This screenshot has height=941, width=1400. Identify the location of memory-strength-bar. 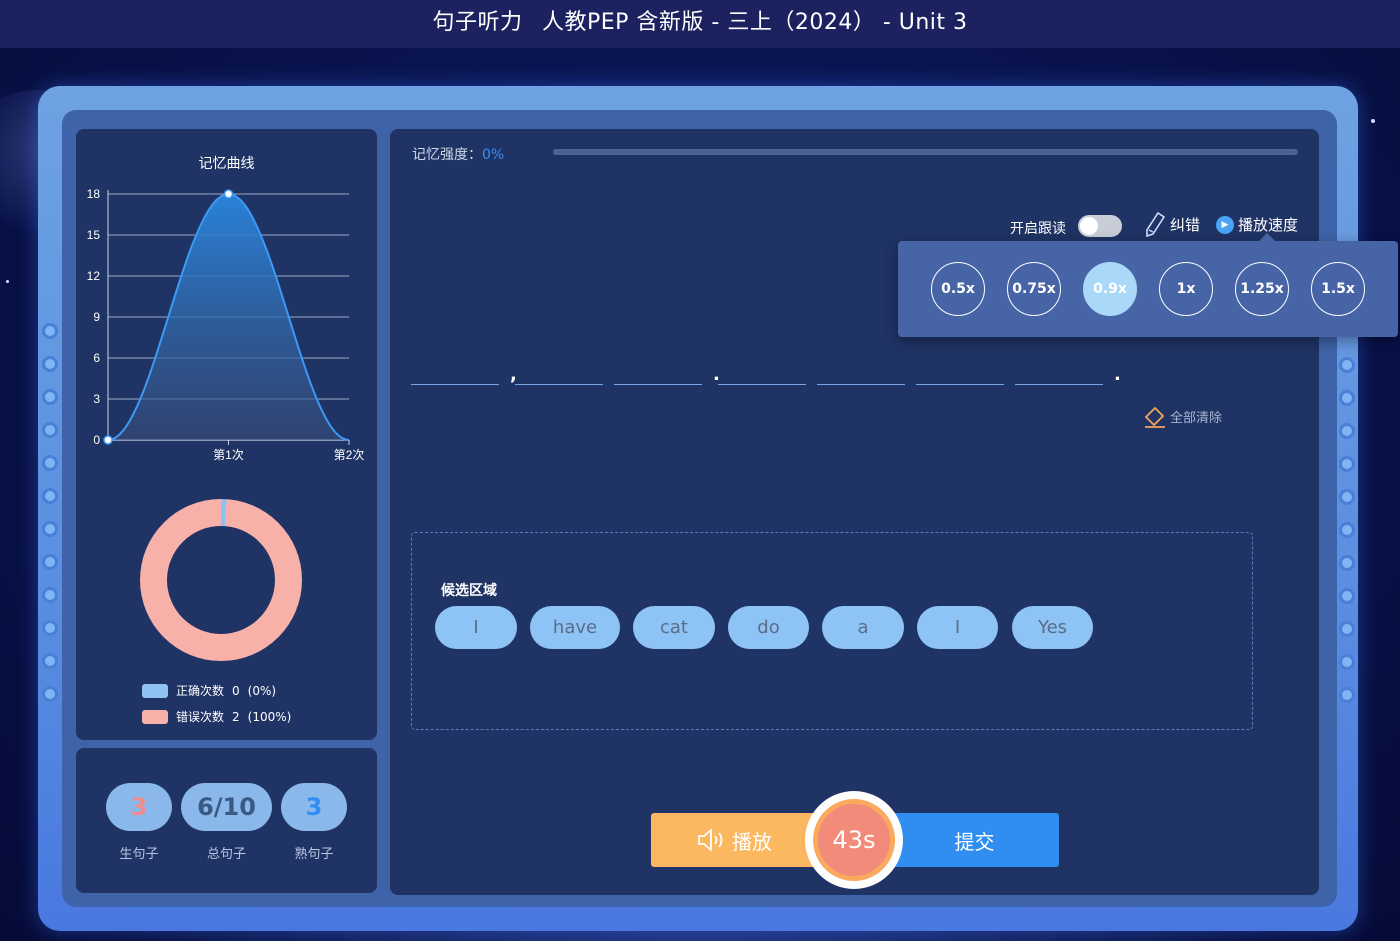
(925, 152).